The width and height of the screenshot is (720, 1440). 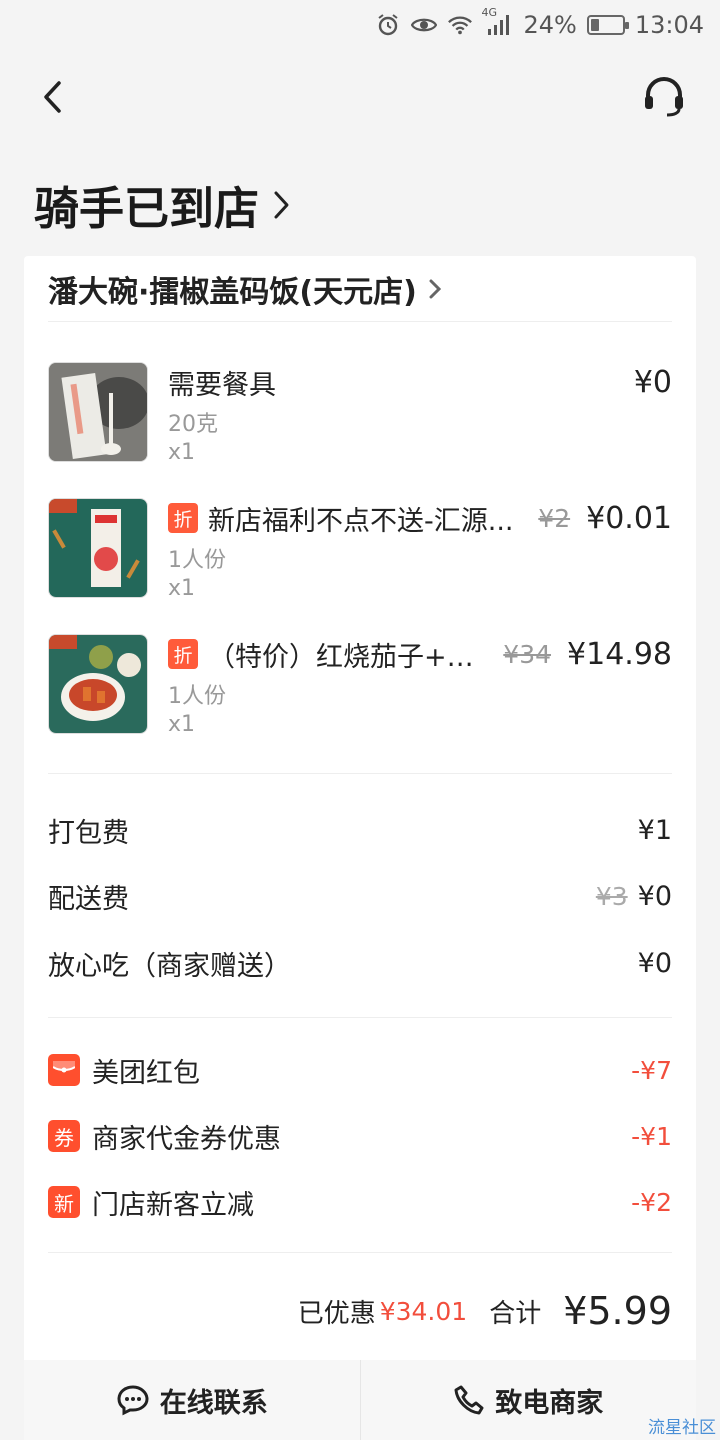 I want to click on item-price: ¥14.98, so click(x=619, y=654).